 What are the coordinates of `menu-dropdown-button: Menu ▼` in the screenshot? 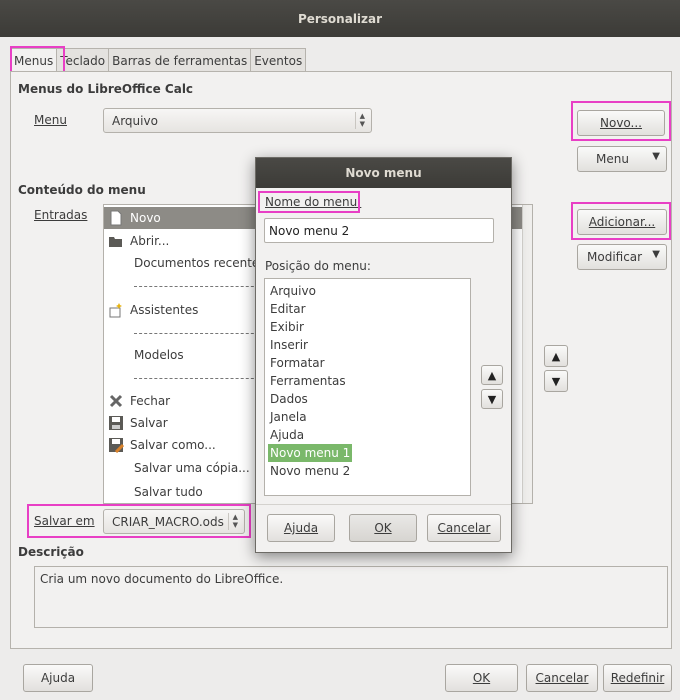 It's located at (622, 159).